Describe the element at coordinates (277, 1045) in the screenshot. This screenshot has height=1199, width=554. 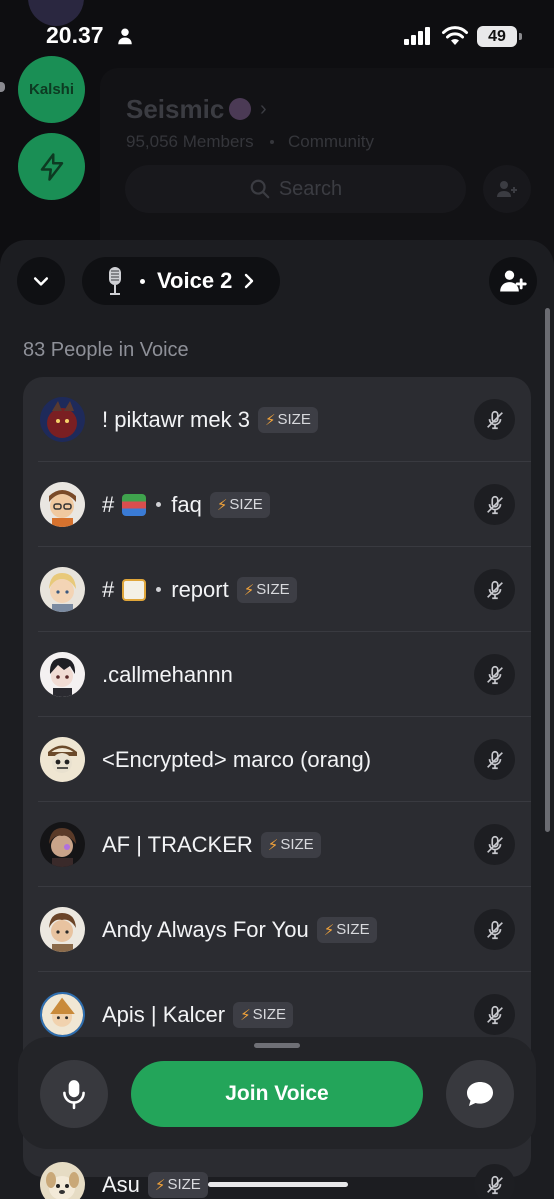
I see `drag-handle` at that location.